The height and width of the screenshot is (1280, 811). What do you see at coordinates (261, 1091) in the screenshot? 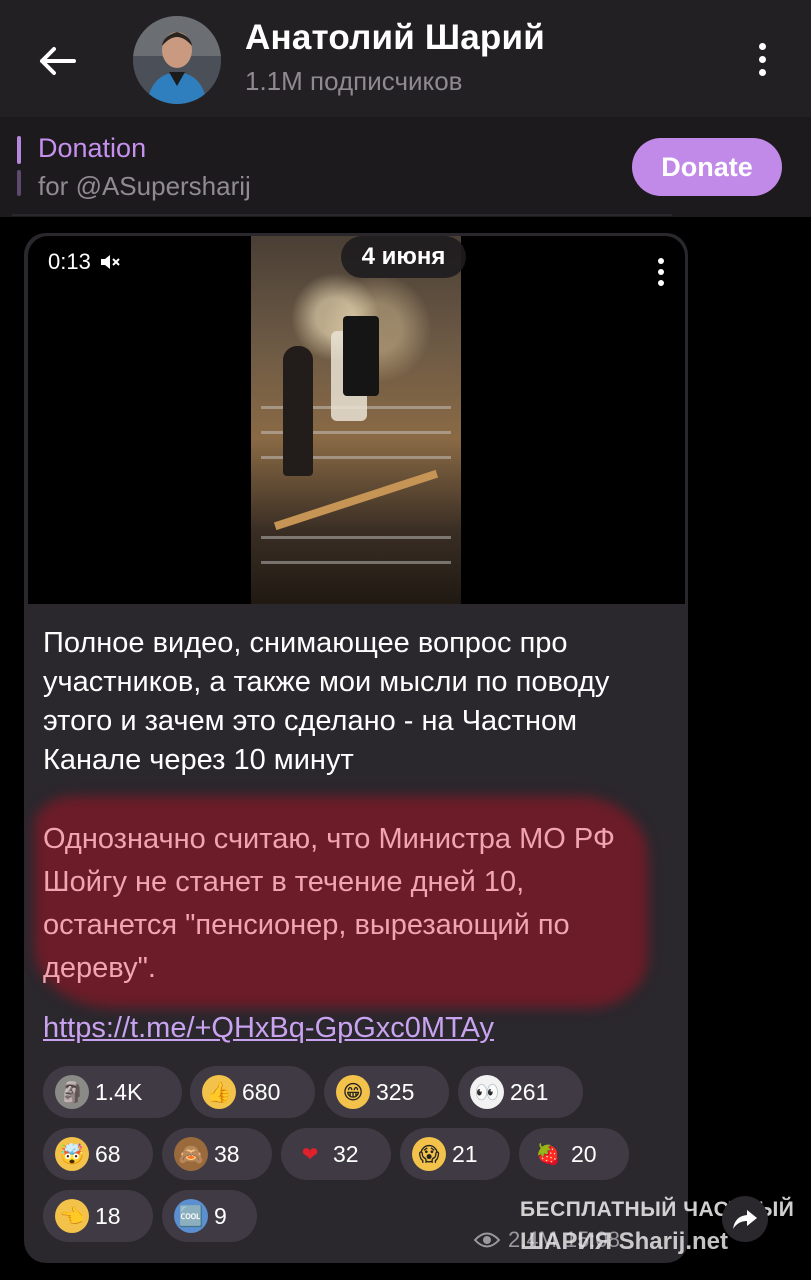
I see `reaction-count: 680` at bounding box center [261, 1091].